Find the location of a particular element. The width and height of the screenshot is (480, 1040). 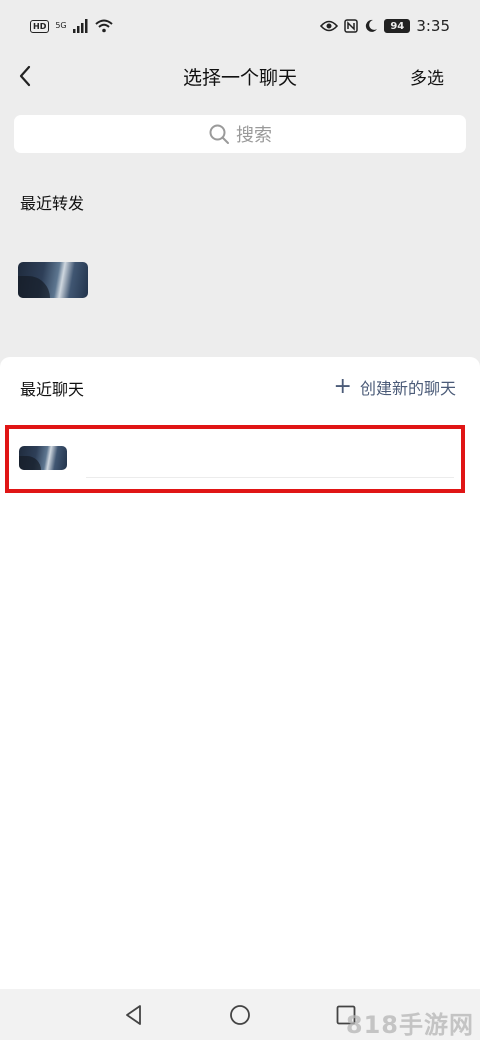

battery-icon: 94 is located at coordinates (397, 26).